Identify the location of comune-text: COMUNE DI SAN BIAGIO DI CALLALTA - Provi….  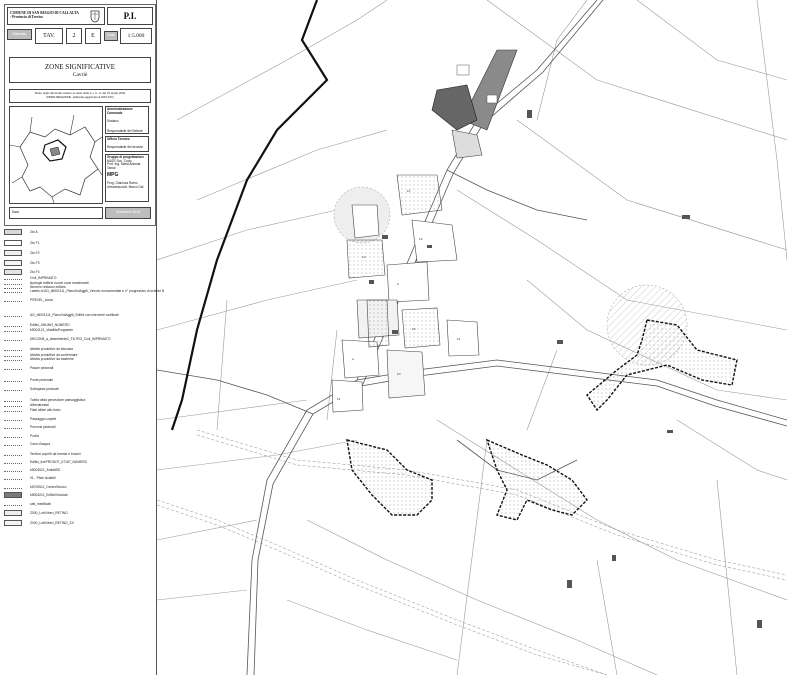
(44, 15).